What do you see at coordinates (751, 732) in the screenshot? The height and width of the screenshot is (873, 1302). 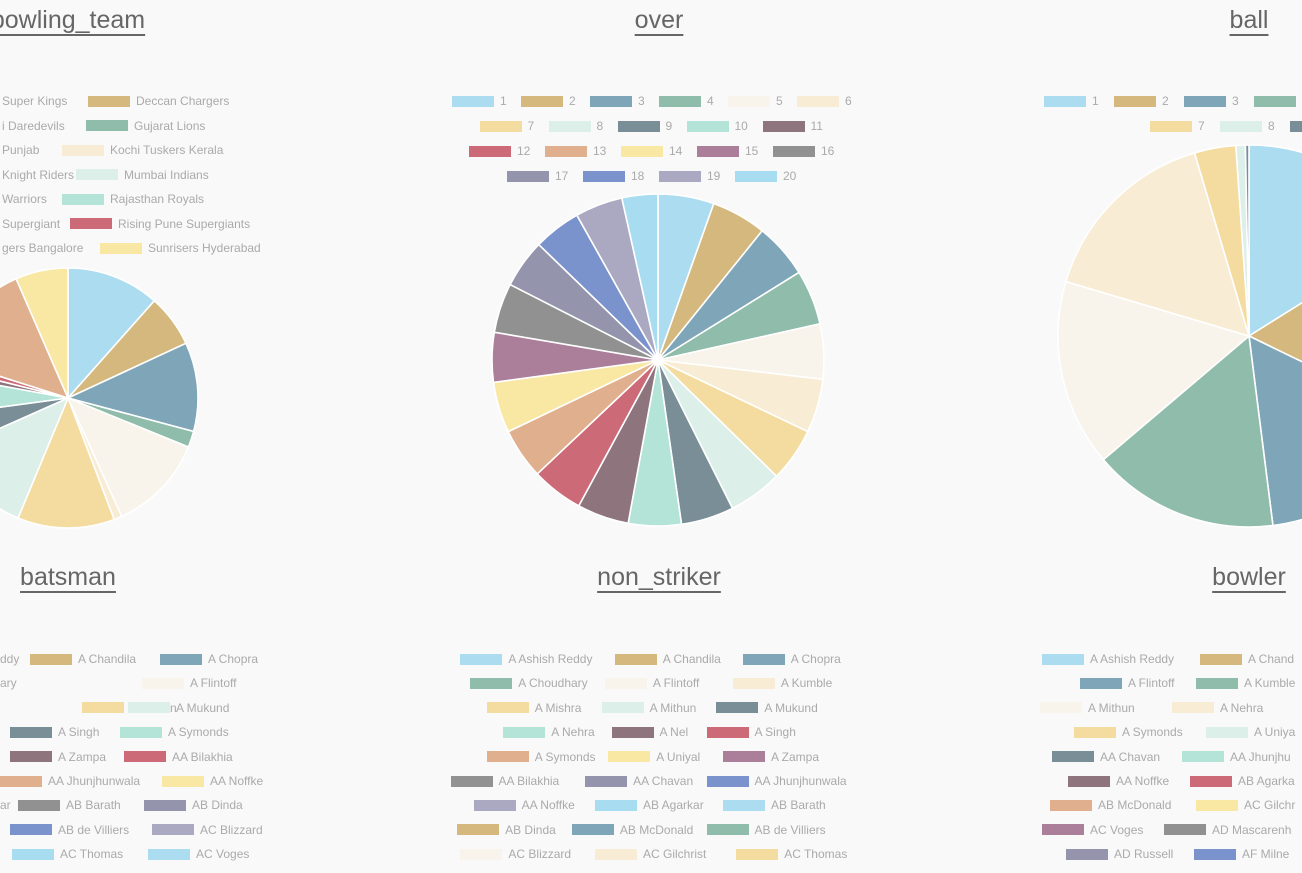 I see `legend-item-non-striker: A Singh` at bounding box center [751, 732].